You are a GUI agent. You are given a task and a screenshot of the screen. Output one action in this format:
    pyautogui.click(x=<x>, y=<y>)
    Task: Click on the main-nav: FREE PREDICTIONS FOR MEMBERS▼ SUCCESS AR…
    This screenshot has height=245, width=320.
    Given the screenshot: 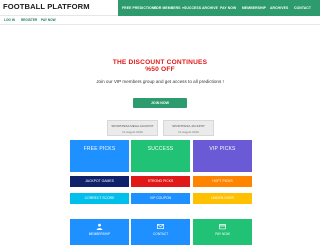 What is the action you would take?
    pyautogui.click(x=219, y=8)
    